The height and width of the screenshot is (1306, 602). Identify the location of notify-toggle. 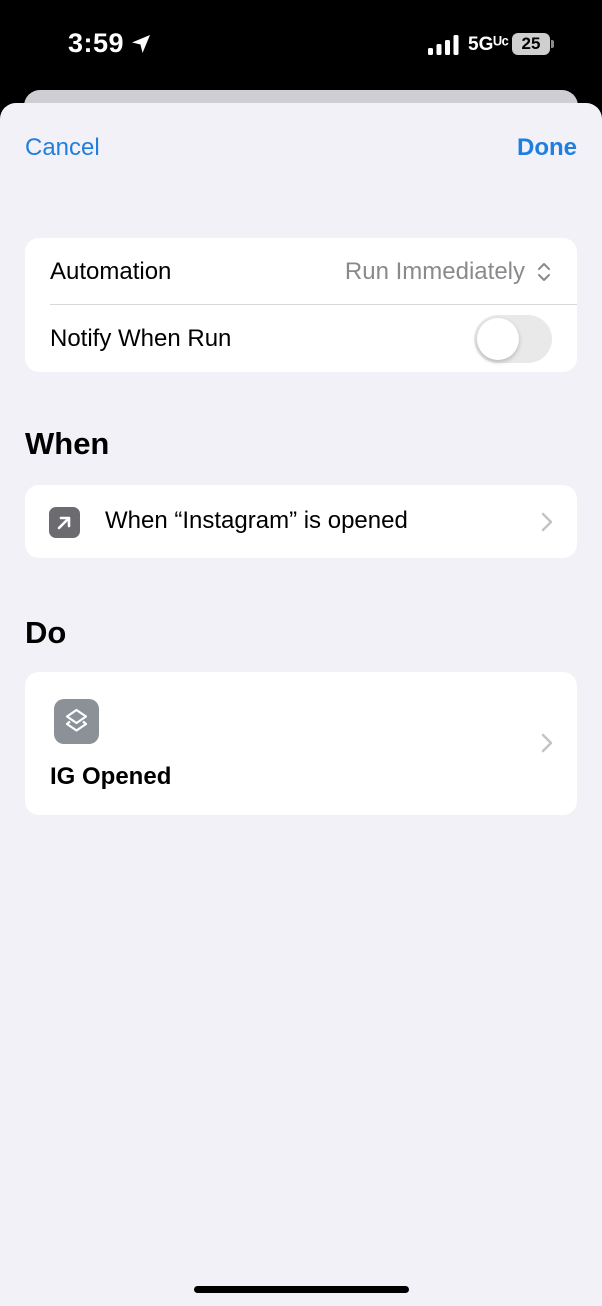
(513, 339).